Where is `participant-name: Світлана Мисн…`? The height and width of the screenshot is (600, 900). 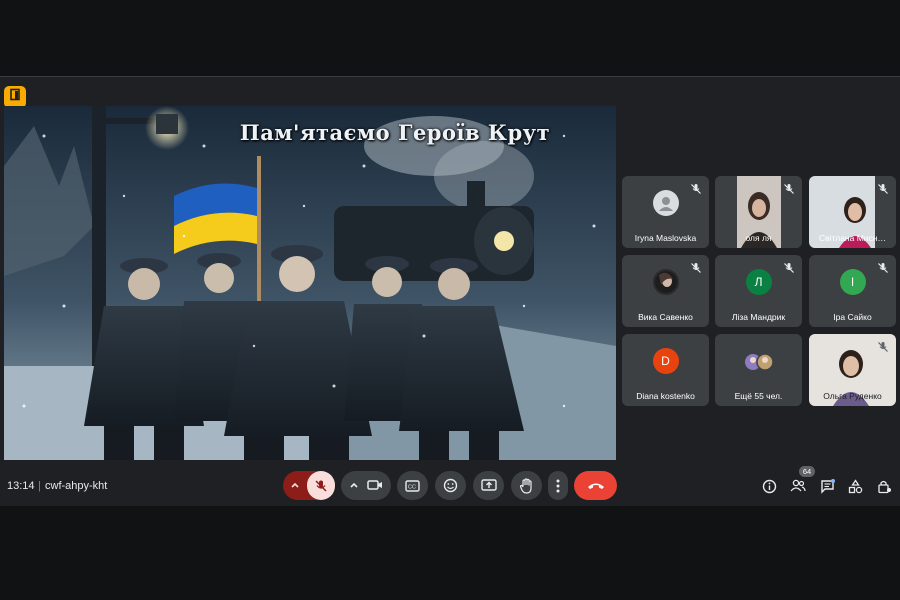 participant-name: Світлана Мисн… is located at coordinates (852, 238).